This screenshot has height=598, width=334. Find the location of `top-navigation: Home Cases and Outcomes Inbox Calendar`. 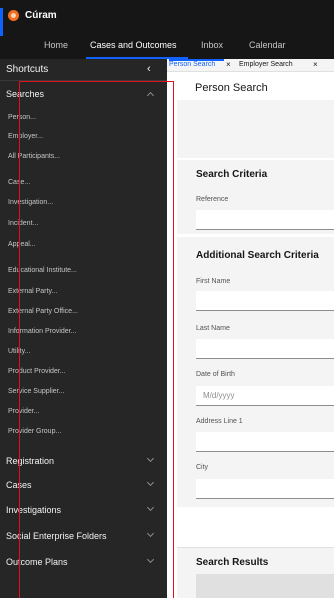

top-navigation: Home Cases and Outcomes Inbox Calendar is located at coordinates (167, 47).